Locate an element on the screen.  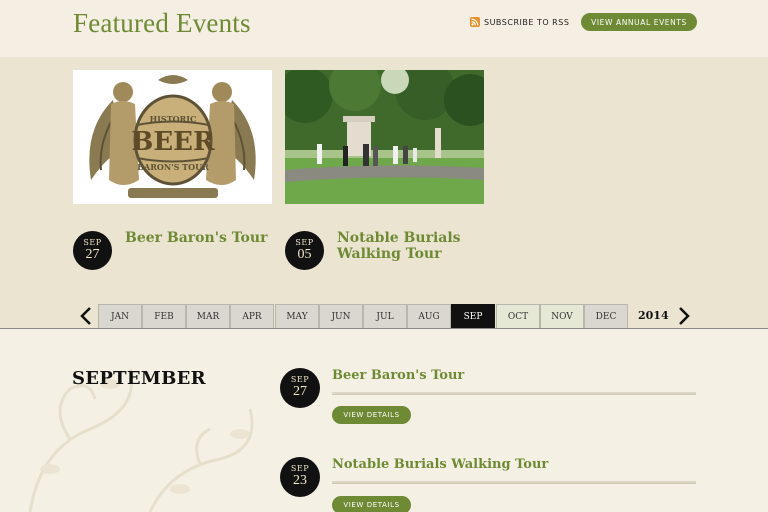
cemetery-photo is located at coordinates (384, 137).